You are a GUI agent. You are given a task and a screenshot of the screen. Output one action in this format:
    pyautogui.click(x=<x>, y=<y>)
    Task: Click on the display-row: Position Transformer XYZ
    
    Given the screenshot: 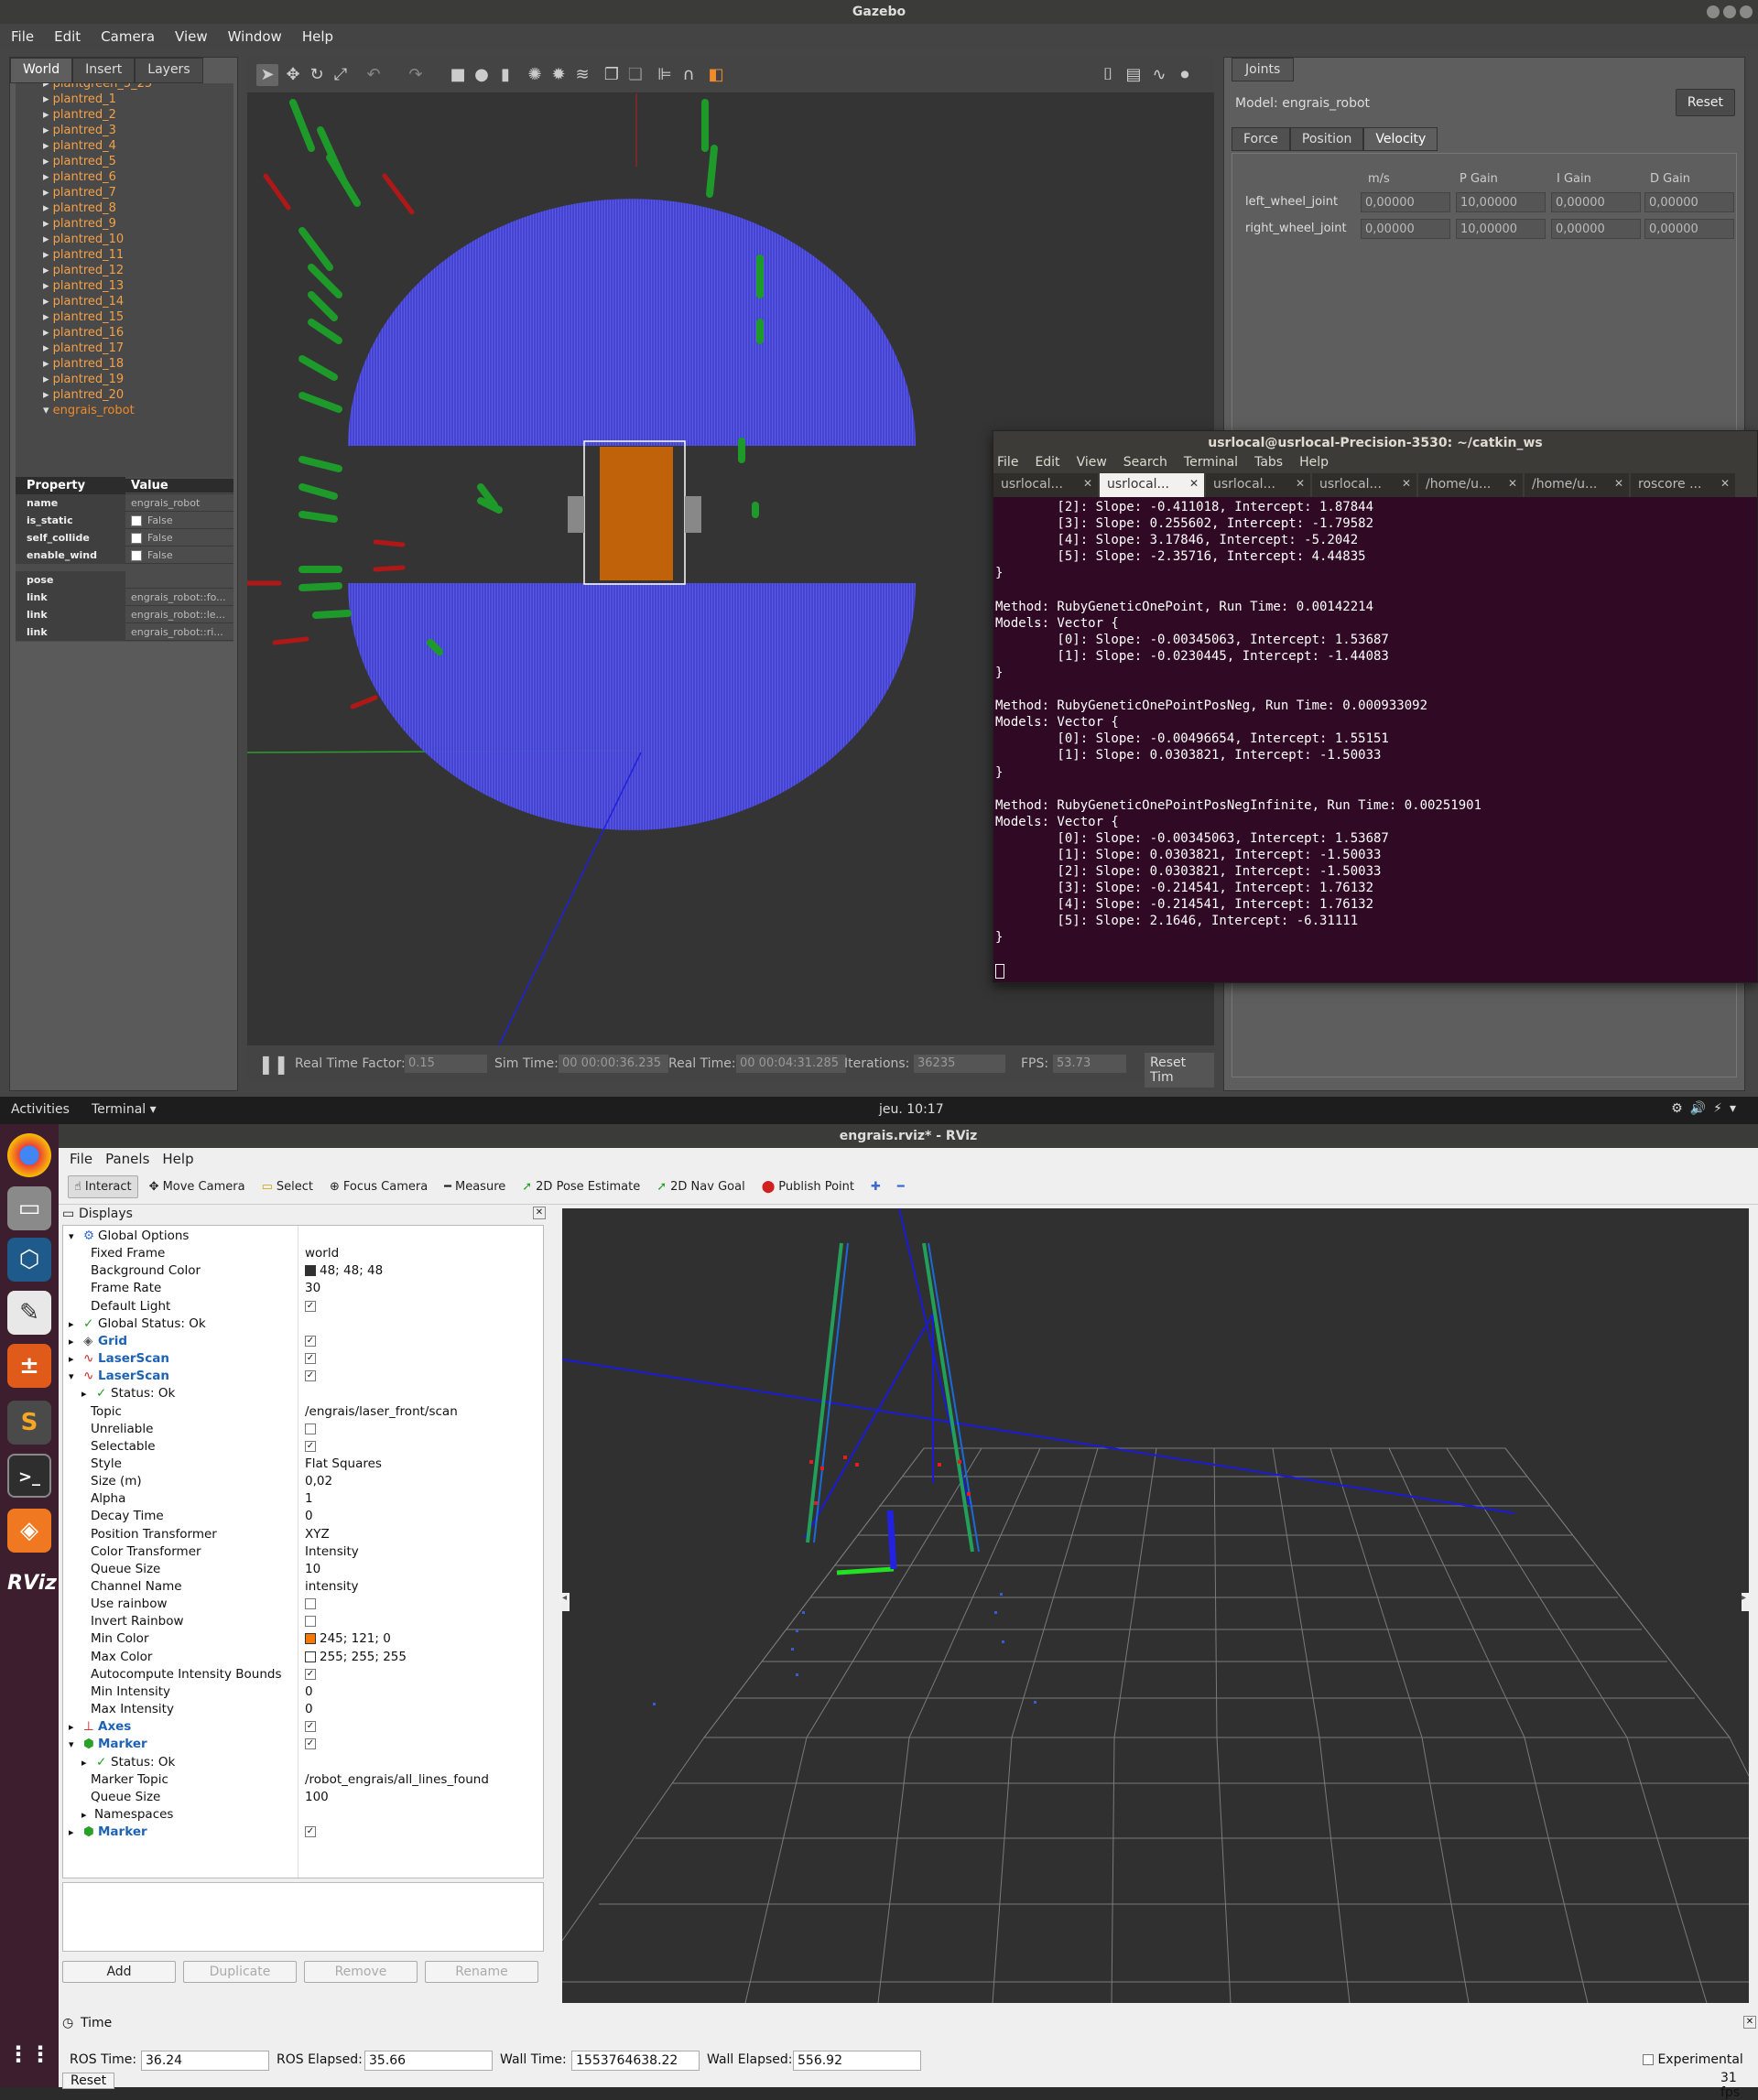 What is the action you would take?
    pyautogui.click(x=303, y=1534)
    